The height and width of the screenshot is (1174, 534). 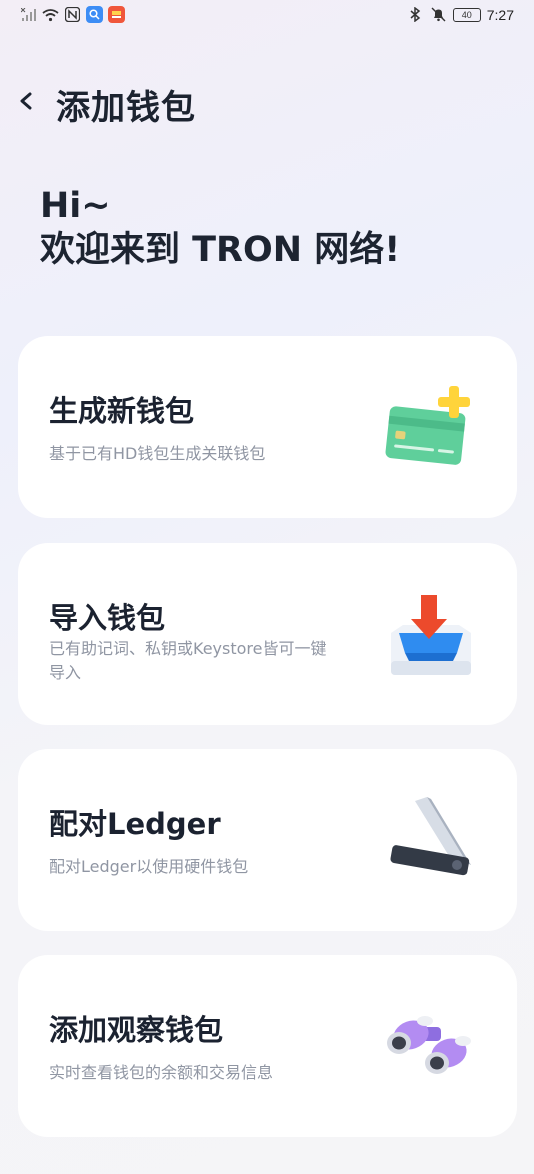 I want to click on greeting-line-1: Hi~, so click(x=75, y=206).